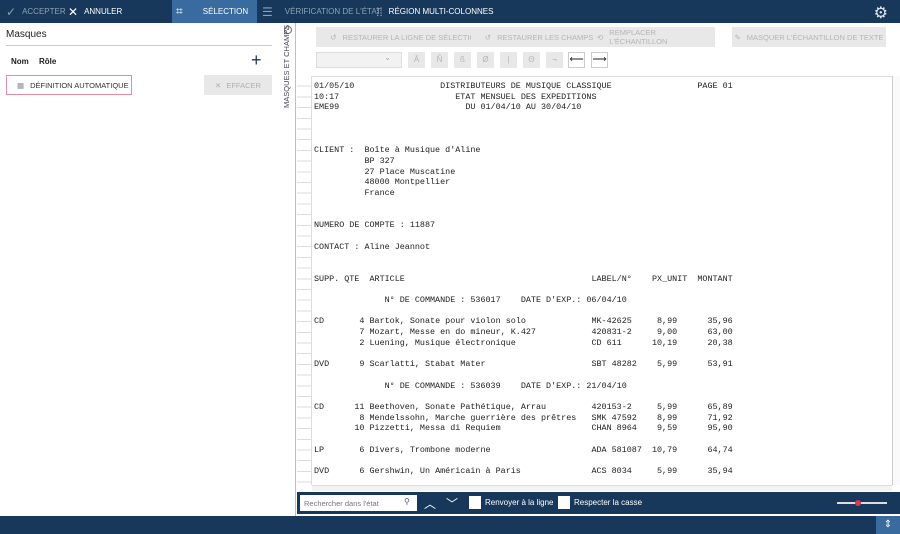  What do you see at coordinates (862, 503) in the screenshot?
I see `zoom-slider` at bounding box center [862, 503].